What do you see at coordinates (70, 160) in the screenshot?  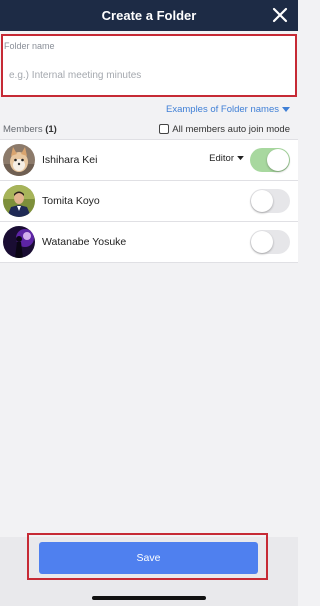 I see `member-name: Ishihara Kei` at bounding box center [70, 160].